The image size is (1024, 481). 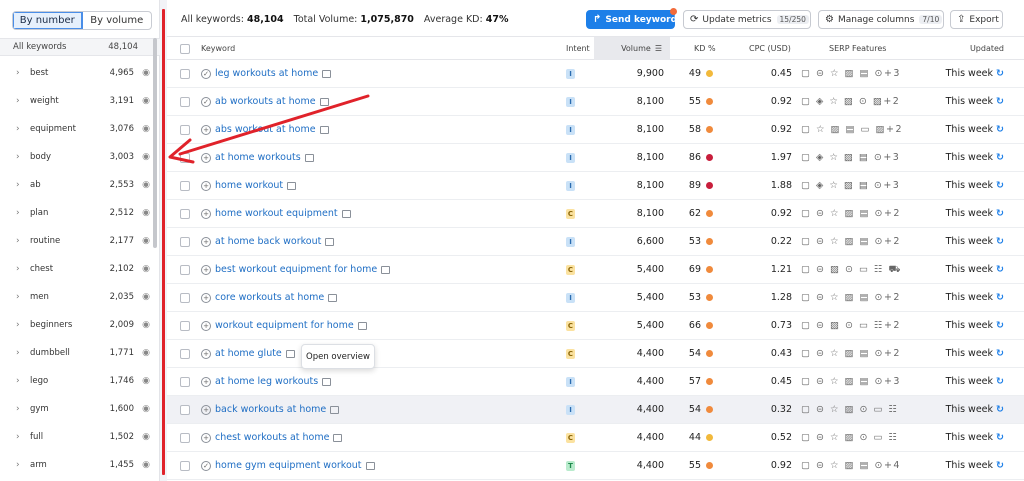 I want to click on groups-scrollbar, so click(x=155, y=143).